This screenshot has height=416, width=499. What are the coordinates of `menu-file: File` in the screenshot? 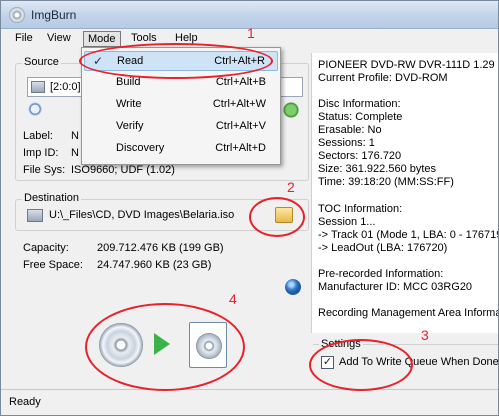 It's located at (24, 39).